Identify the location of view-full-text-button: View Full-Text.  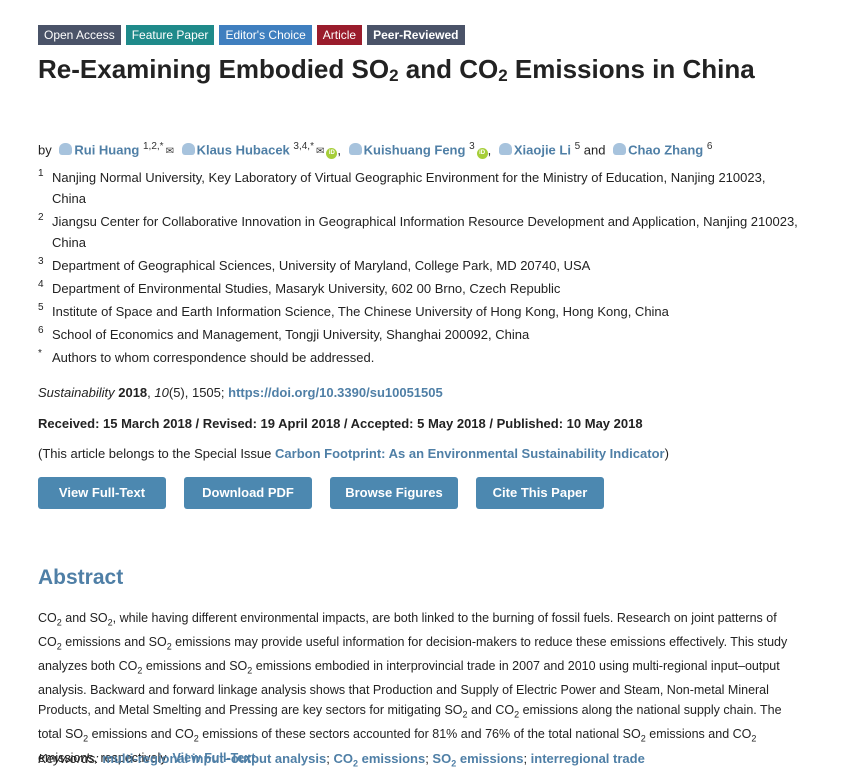
(102, 493).